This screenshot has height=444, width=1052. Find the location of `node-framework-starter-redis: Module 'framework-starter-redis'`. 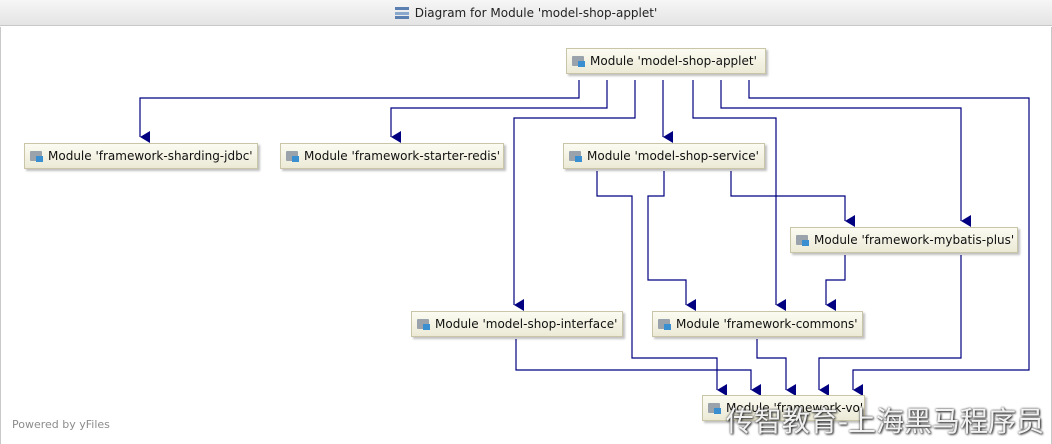

node-framework-starter-redis: Module 'framework-starter-redis' is located at coordinates (392, 156).